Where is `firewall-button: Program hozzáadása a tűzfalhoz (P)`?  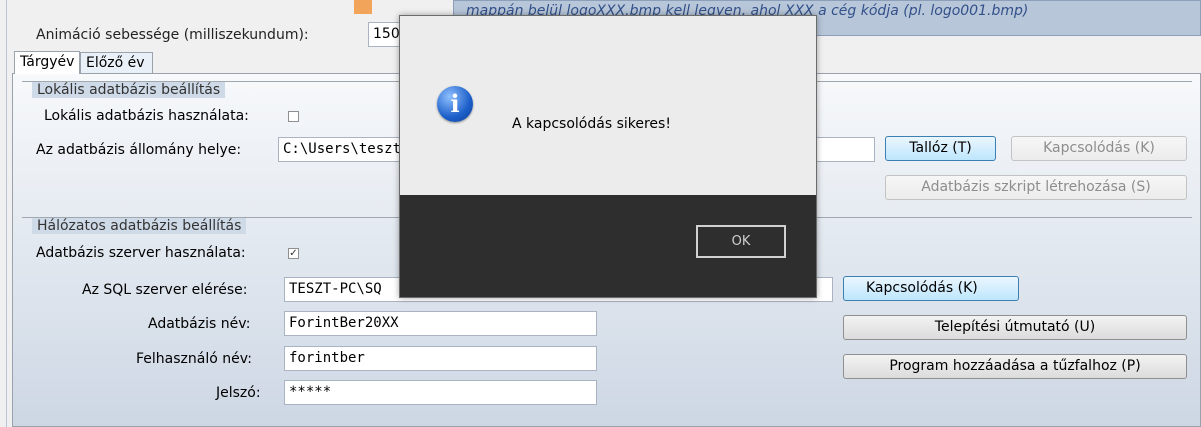
firewall-button: Program hozzáadása a tűzfalhoz (P) is located at coordinates (1015, 366).